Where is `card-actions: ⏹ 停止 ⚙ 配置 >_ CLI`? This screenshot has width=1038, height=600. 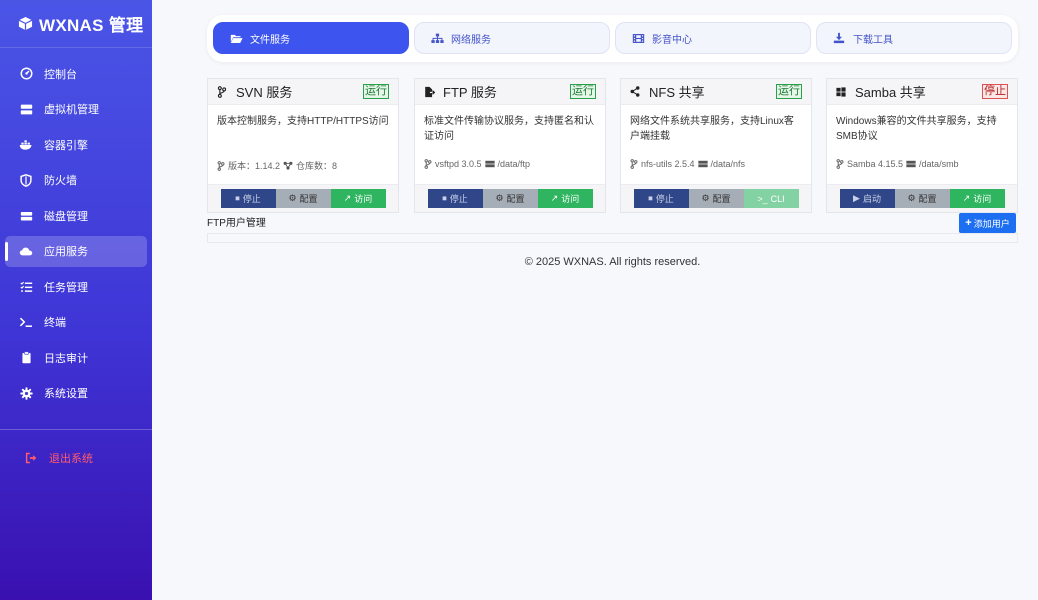
card-actions: ⏹ 停止 ⚙ 配置 >_ CLI is located at coordinates (716, 198).